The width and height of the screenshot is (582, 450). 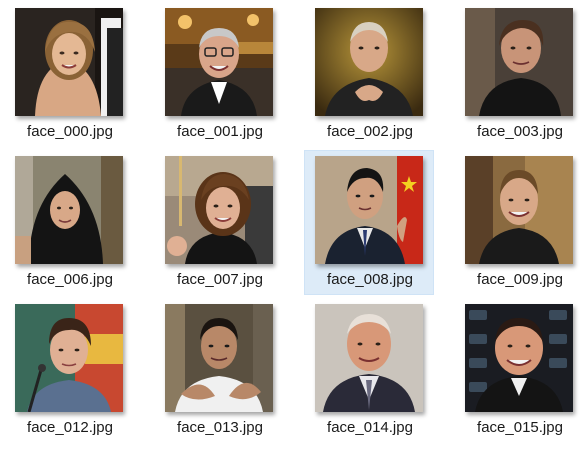 I want to click on file-name: face_008.jpg, so click(x=370, y=279).